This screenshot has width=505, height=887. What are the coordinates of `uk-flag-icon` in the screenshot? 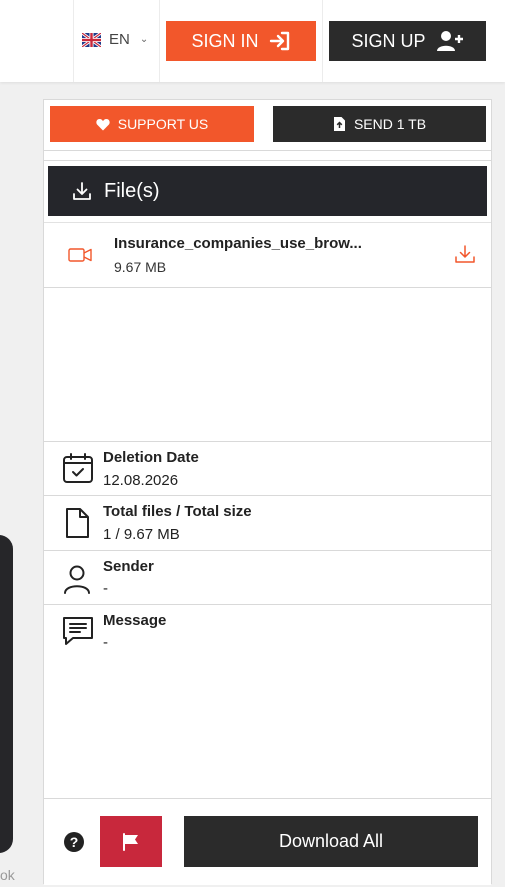 It's located at (91, 39).